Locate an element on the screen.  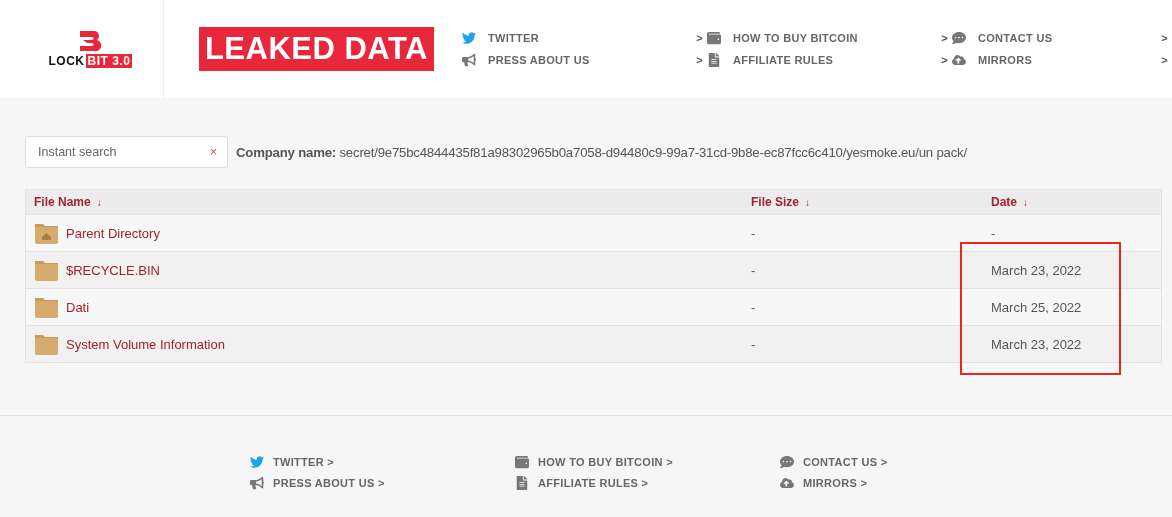
date-cell-text: March 25, 2022 is located at coordinates (1037, 307).